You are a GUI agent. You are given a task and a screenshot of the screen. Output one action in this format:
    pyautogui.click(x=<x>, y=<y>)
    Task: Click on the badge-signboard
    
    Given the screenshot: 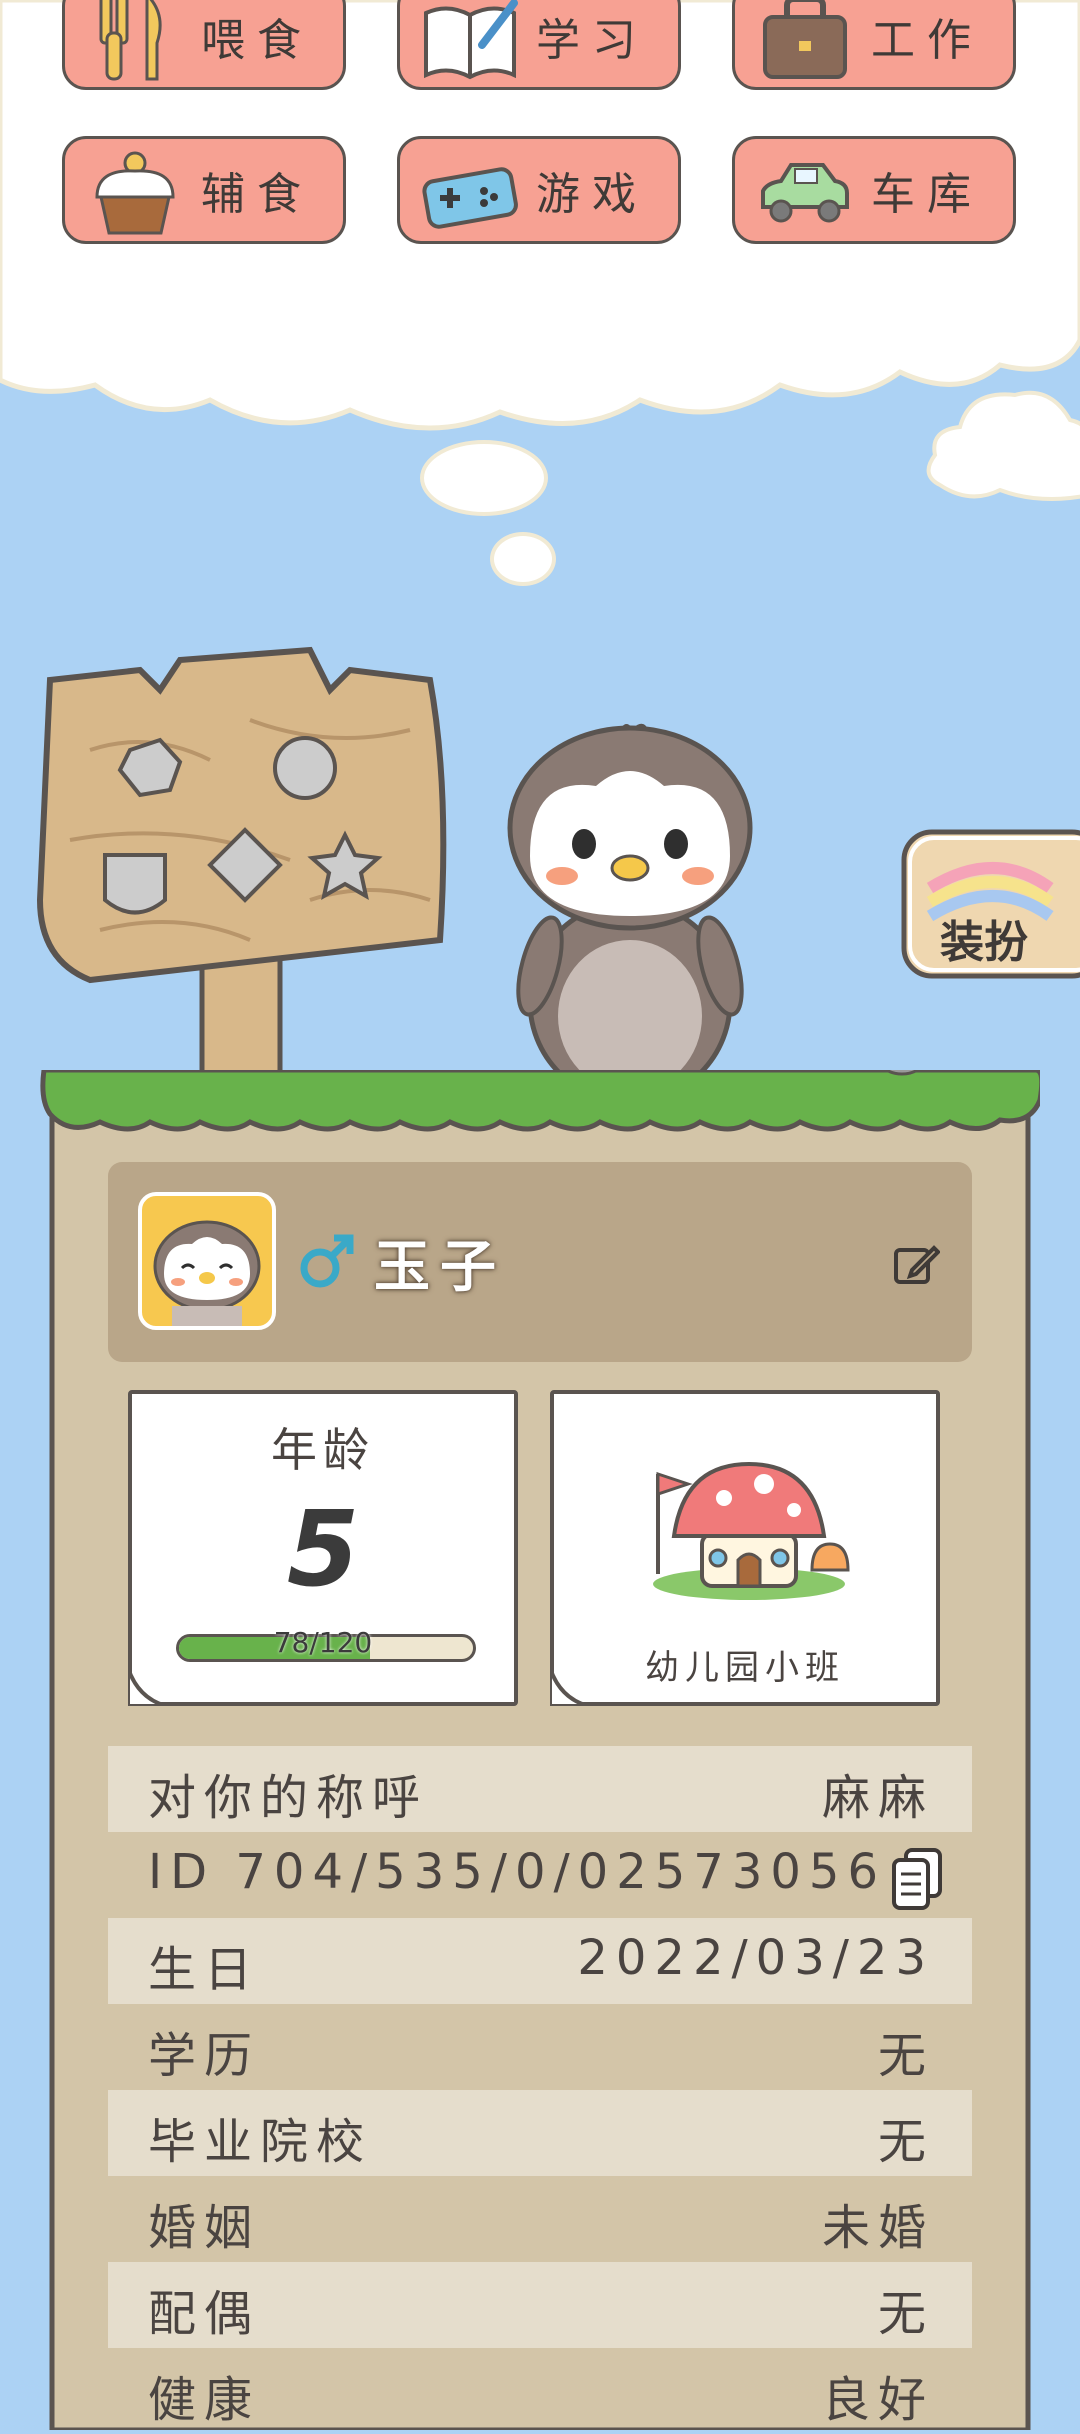 What is the action you would take?
    pyautogui.click(x=245, y=860)
    